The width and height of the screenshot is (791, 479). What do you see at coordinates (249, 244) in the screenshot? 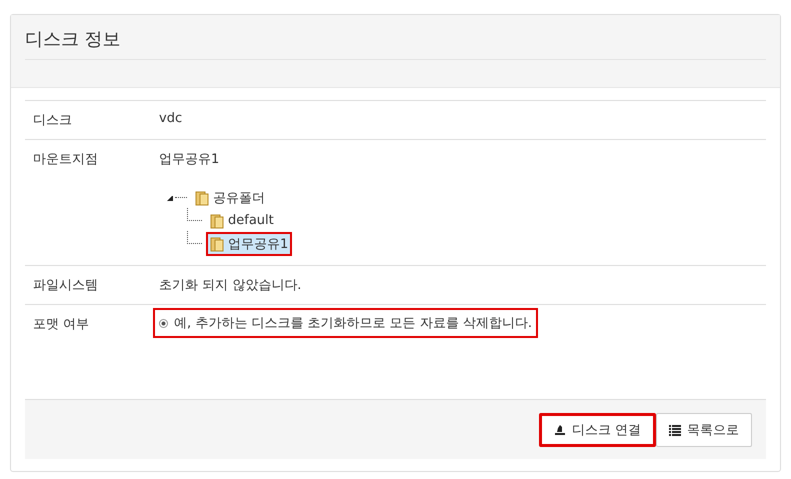
I see `tree-item: 업무공유1` at bounding box center [249, 244].